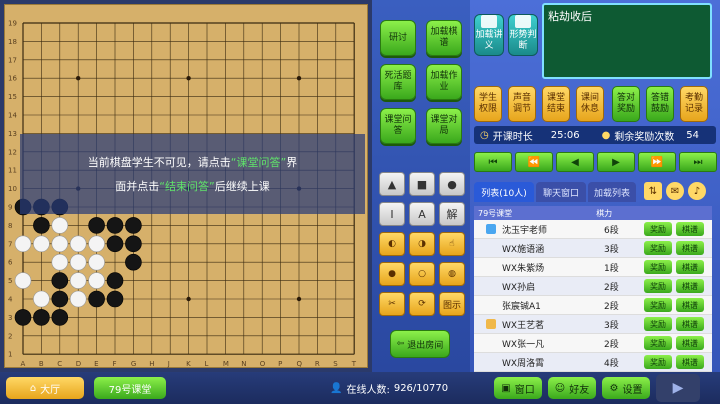 This screenshot has height=404, width=720. What do you see at coordinates (534, 162) in the screenshot?
I see `back-many-button: ⏪` at bounding box center [534, 162].